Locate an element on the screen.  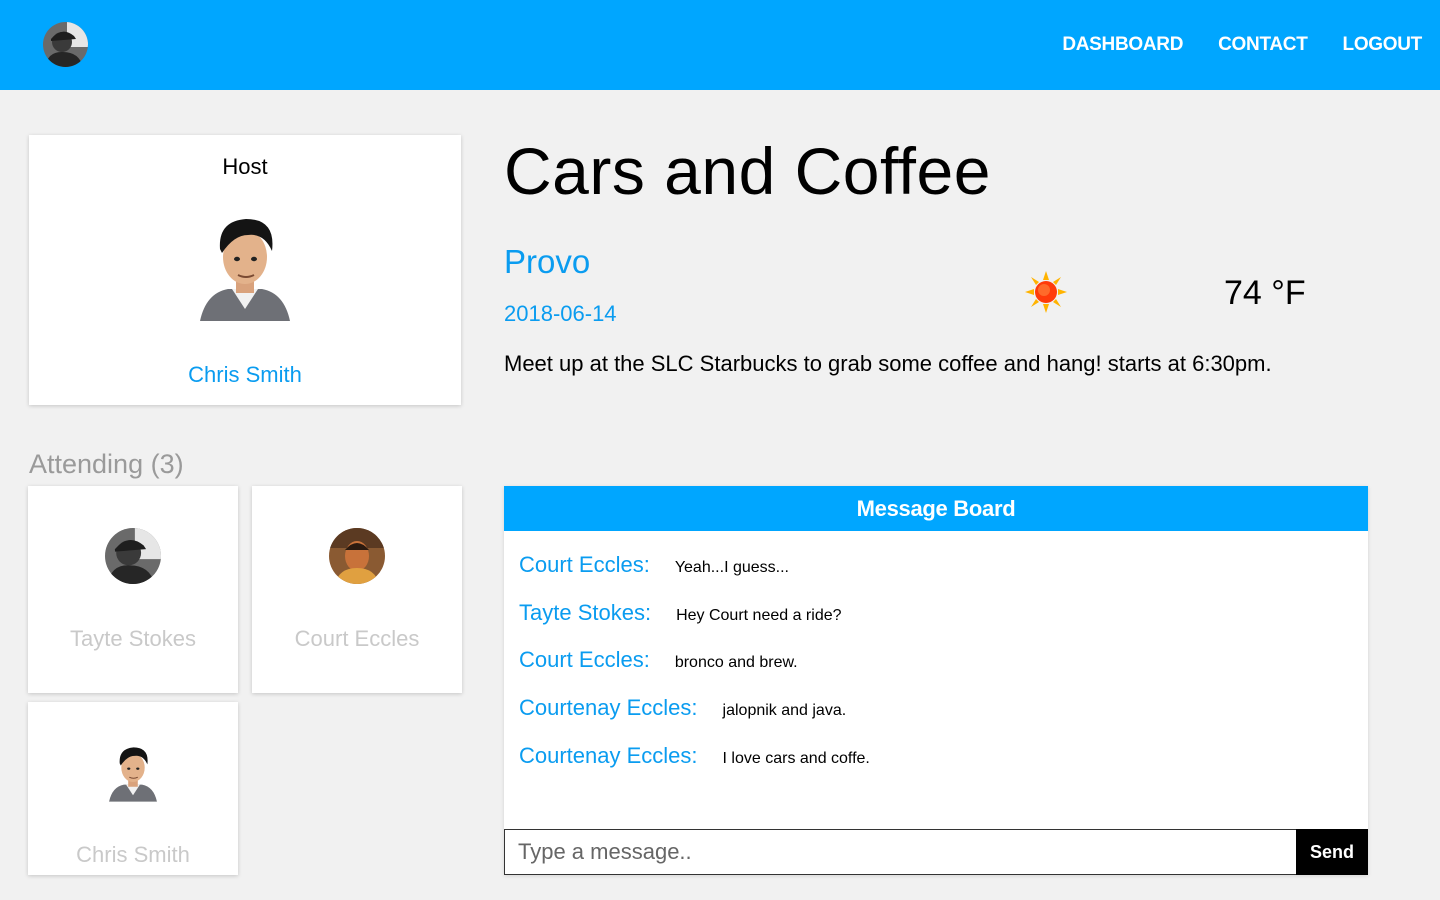
message-item: Courtenay Eccles: I love cars and coffe. is located at coordinates (694, 756).